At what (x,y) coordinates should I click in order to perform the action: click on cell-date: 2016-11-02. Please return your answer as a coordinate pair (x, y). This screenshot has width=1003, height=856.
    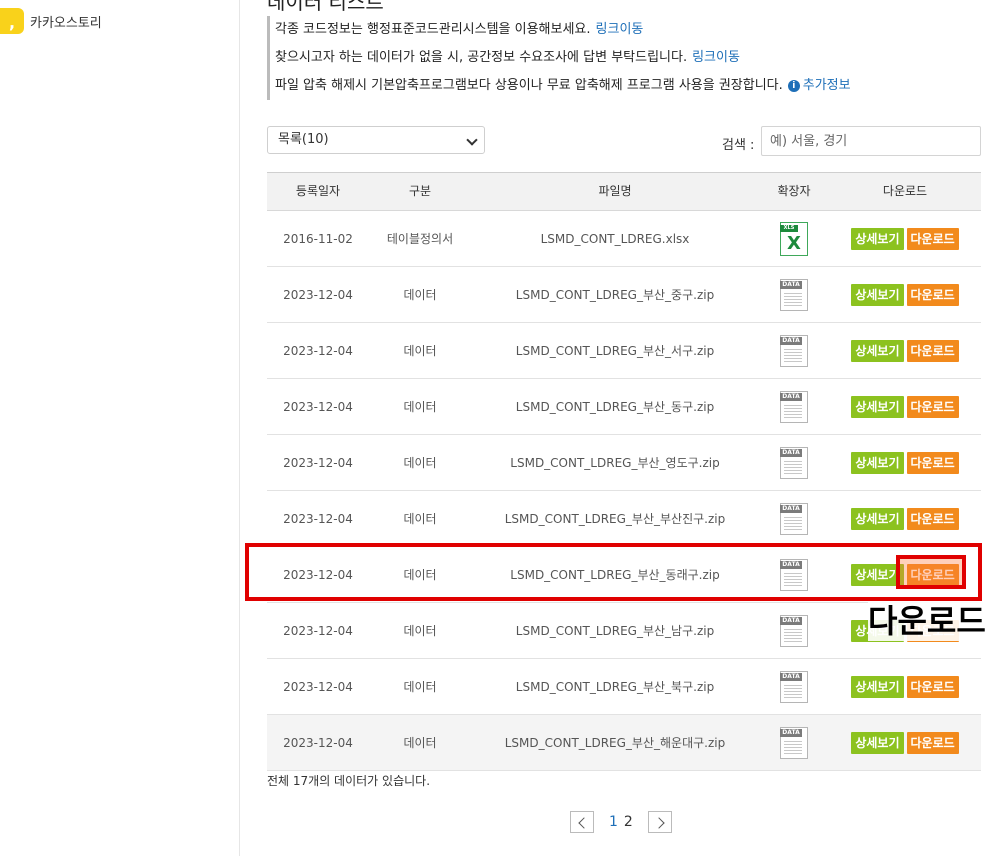
    Looking at the image, I should click on (318, 238).